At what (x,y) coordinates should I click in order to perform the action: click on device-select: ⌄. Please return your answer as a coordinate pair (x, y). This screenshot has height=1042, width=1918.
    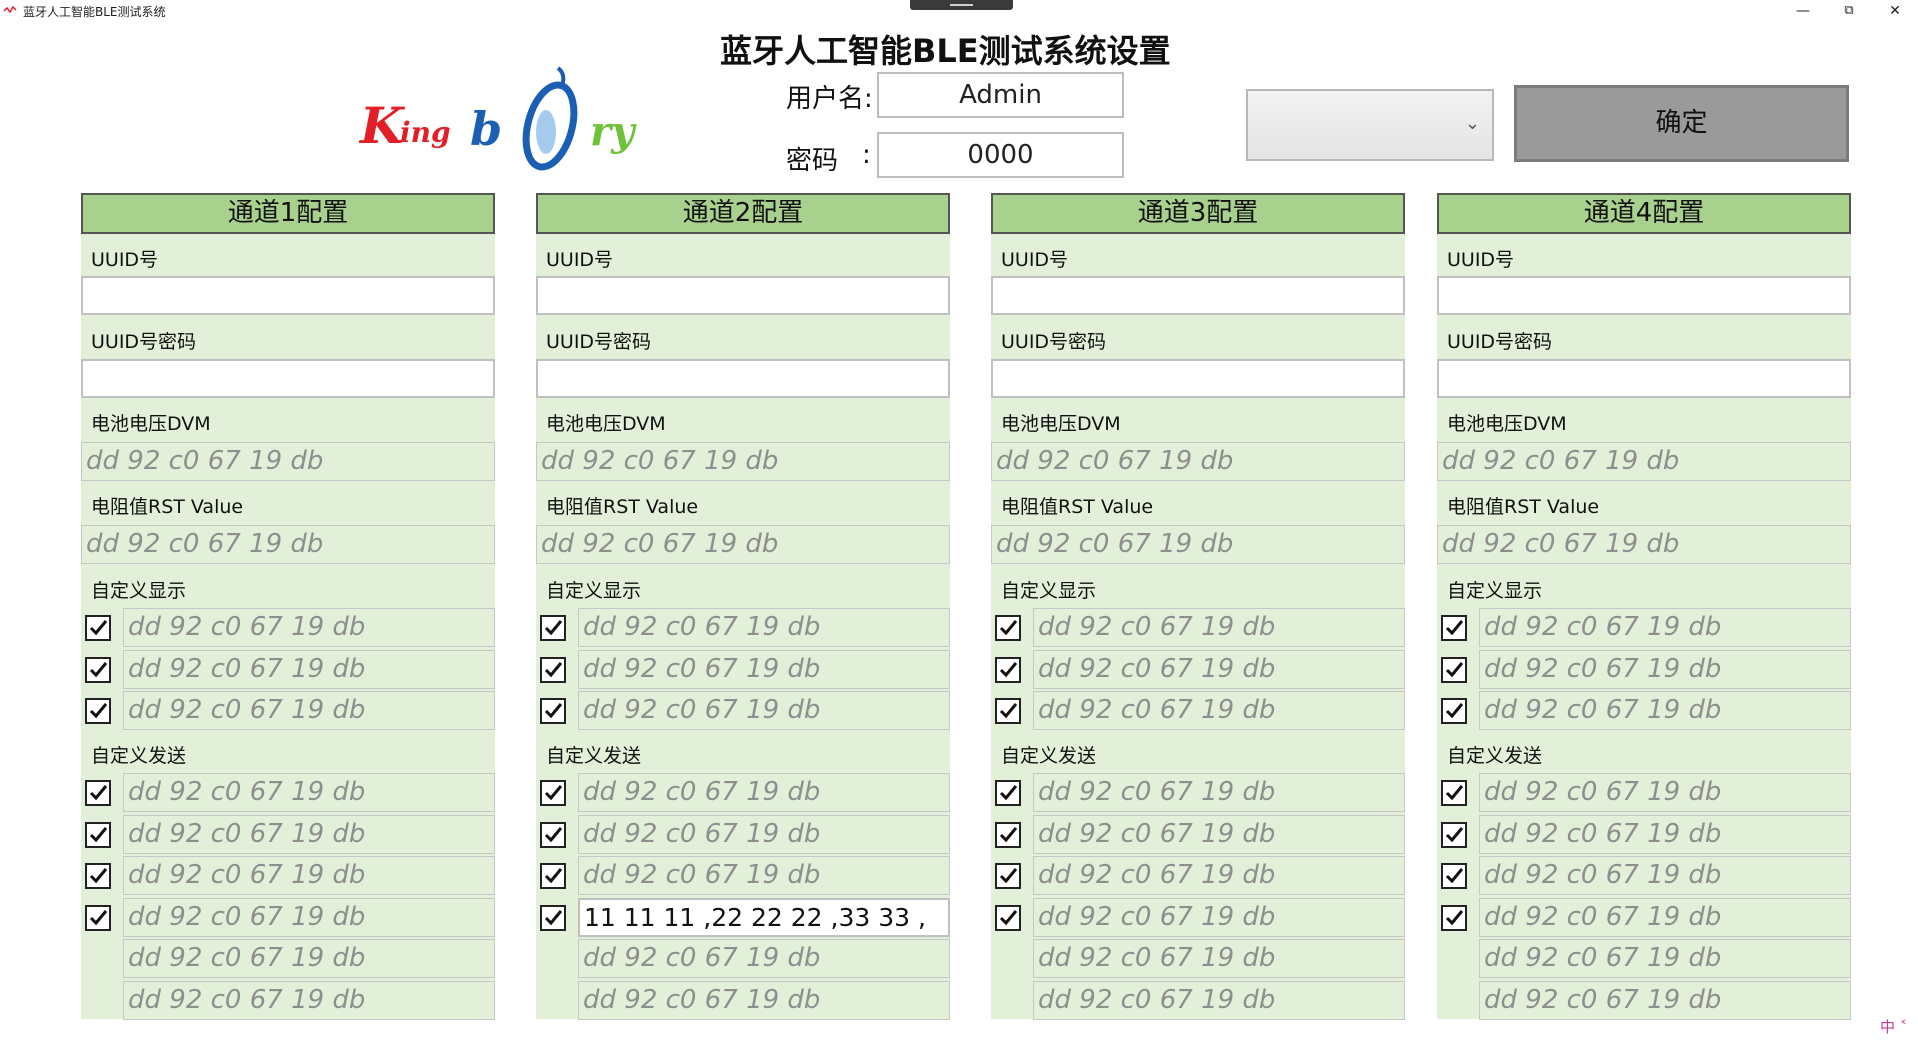
    Looking at the image, I should click on (1370, 125).